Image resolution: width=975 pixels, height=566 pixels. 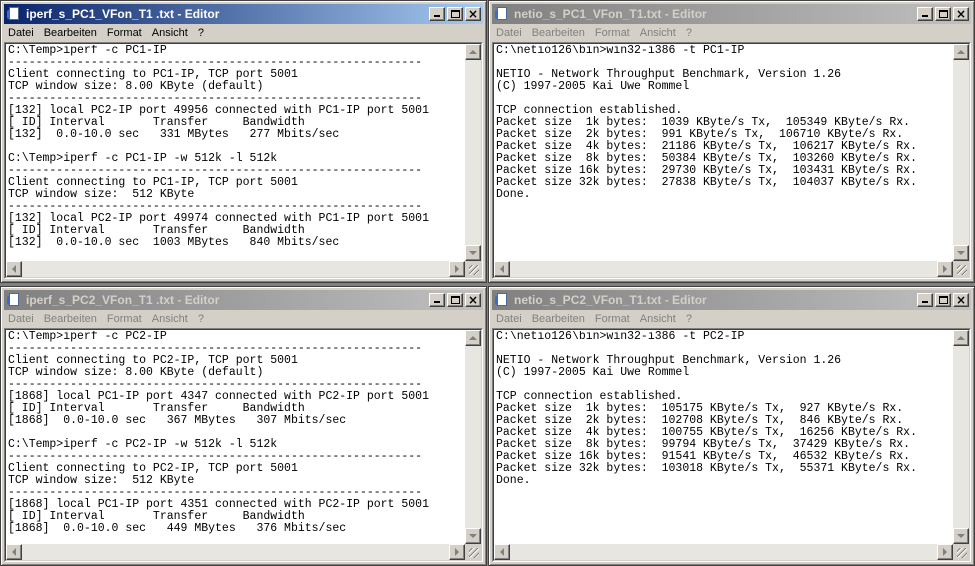 I want to click on title-bar: iperf_s_PC1_VFon_T1 .txt - Editor ×, so click(x=243, y=14).